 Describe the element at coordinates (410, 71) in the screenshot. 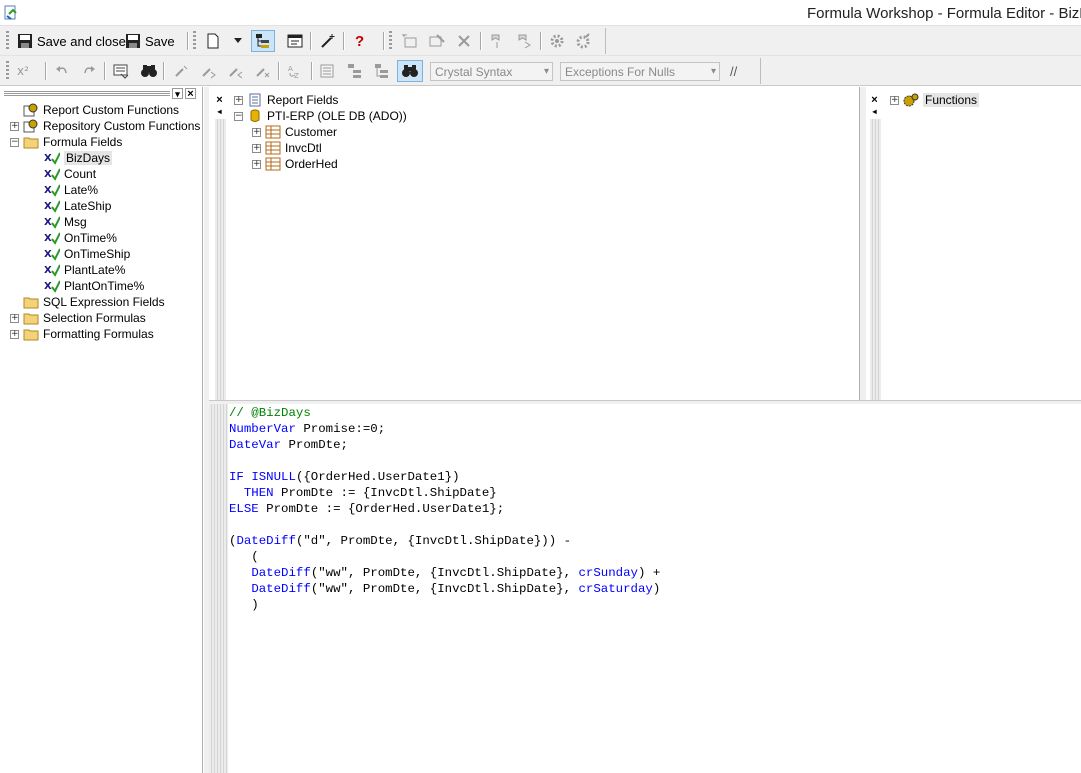

I see `toggle-search-button` at that location.